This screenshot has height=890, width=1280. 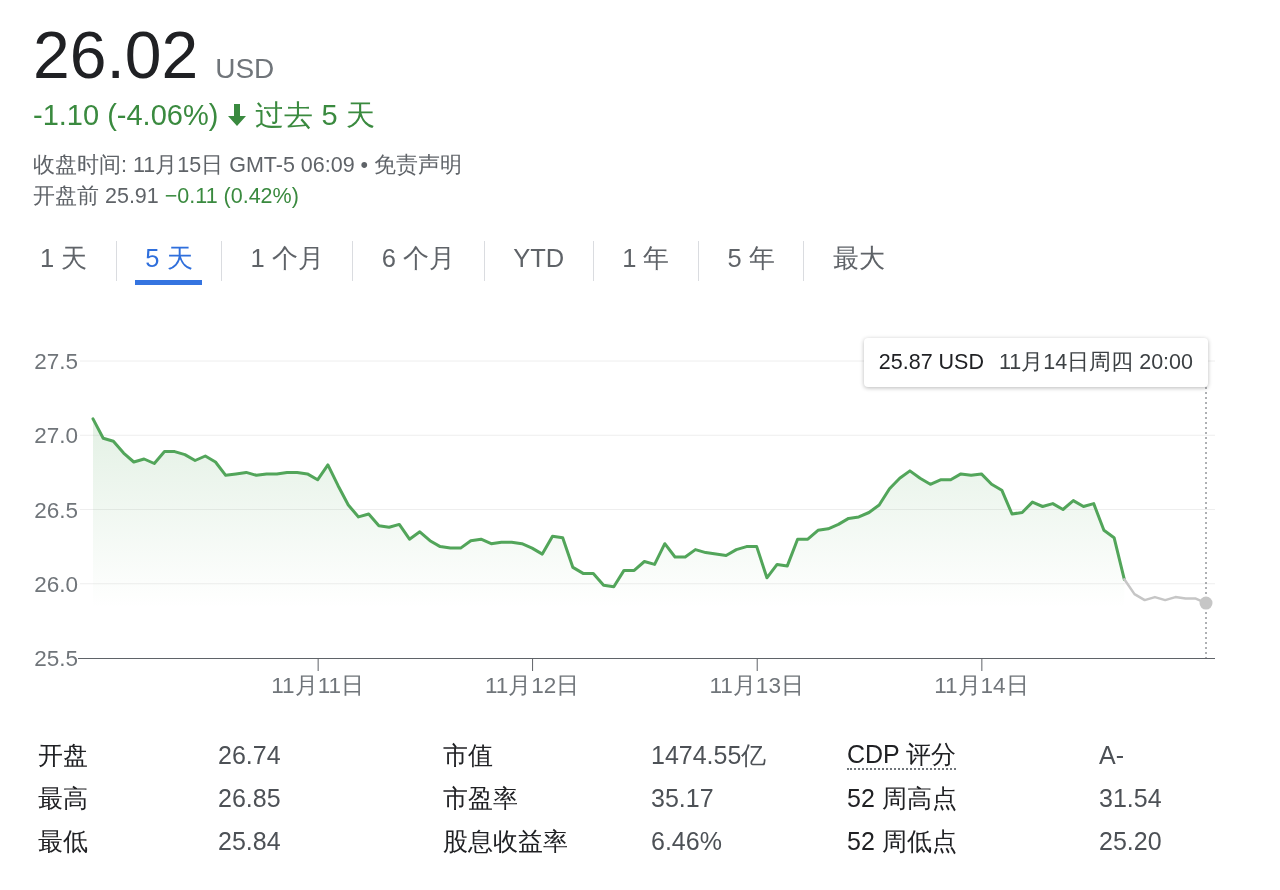 What do you see at coordinates (63, 798) in the screenshot?
I see `stat-label: 最高` at bounding box center [63, 798].